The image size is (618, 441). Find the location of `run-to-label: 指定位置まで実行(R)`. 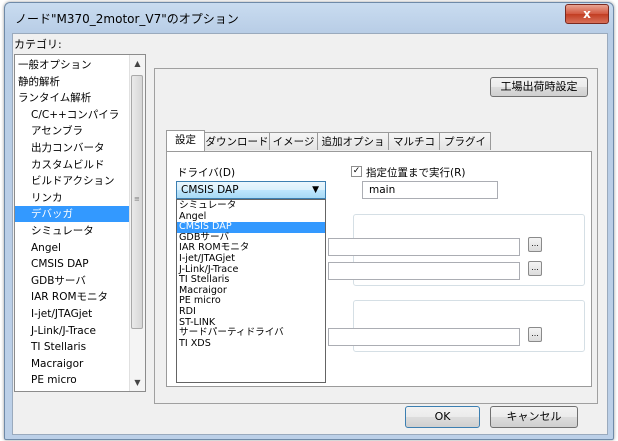

run-to-label: 指定位置まで実行(R) is located at coordinates (416, 173).